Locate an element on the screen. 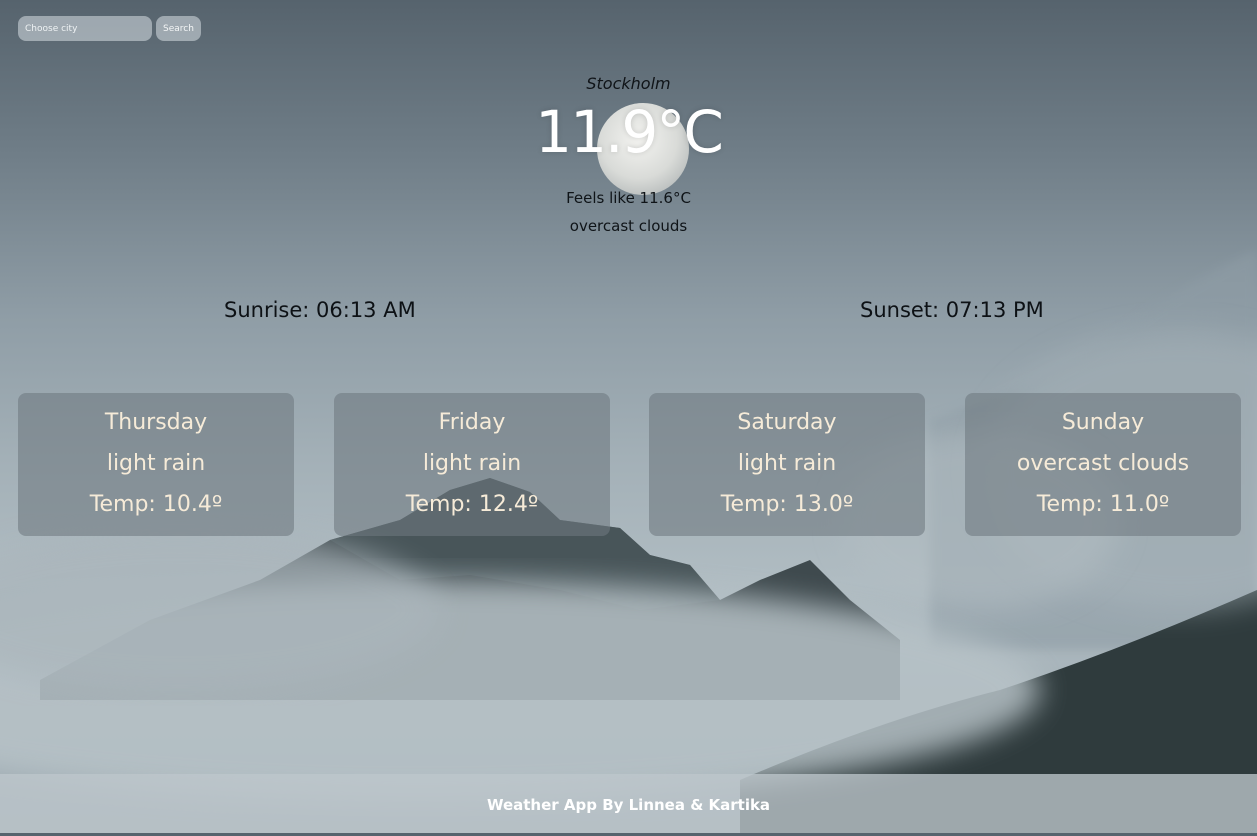  forecast-temp: Temp: 11.0º is located at coordinates (1103, 504).